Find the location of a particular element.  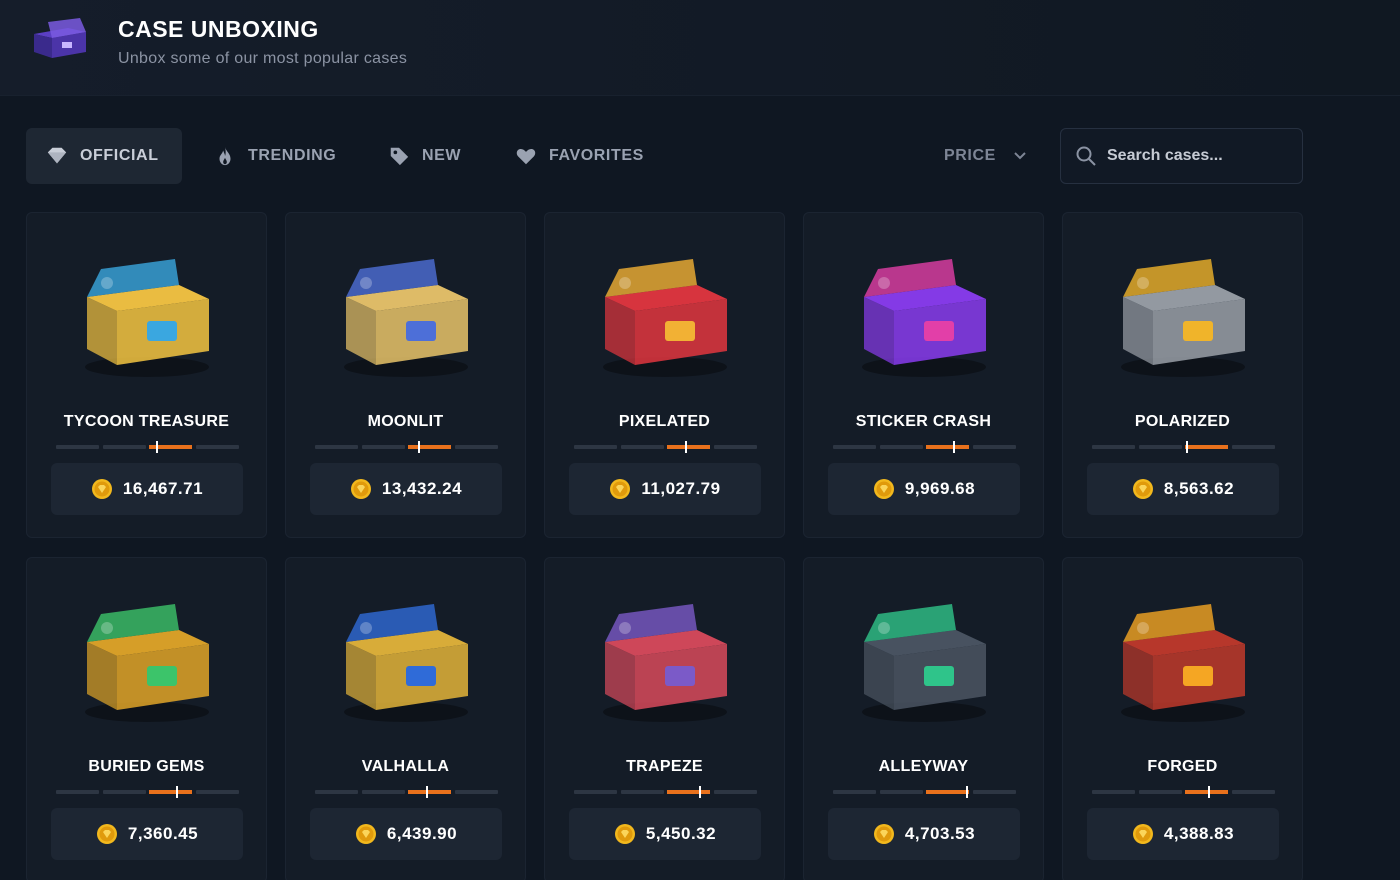

case-card: FORGED 4,388.83 is located at coordinates (1182, 718).